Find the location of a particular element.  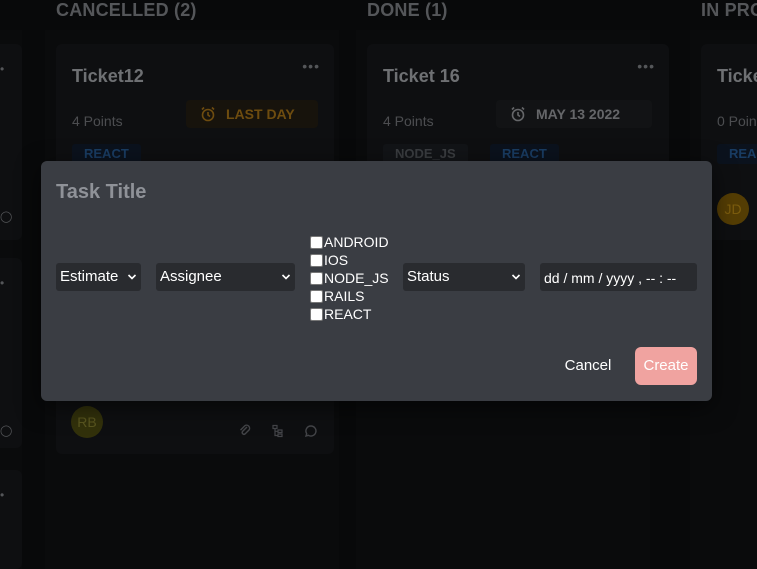

tag-option-react: REACT is located at coordinates (349, 314).